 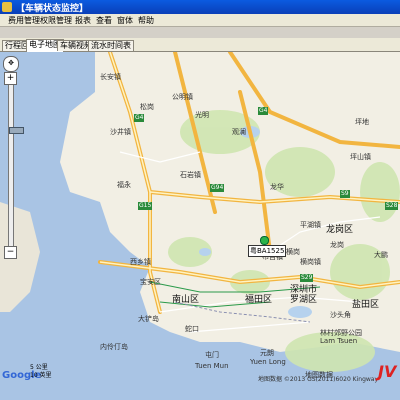 What do you see at coordinates (120, 132) in the screenshot?
I see `place-label: 沙井镇` at bounding box center [120, 132].